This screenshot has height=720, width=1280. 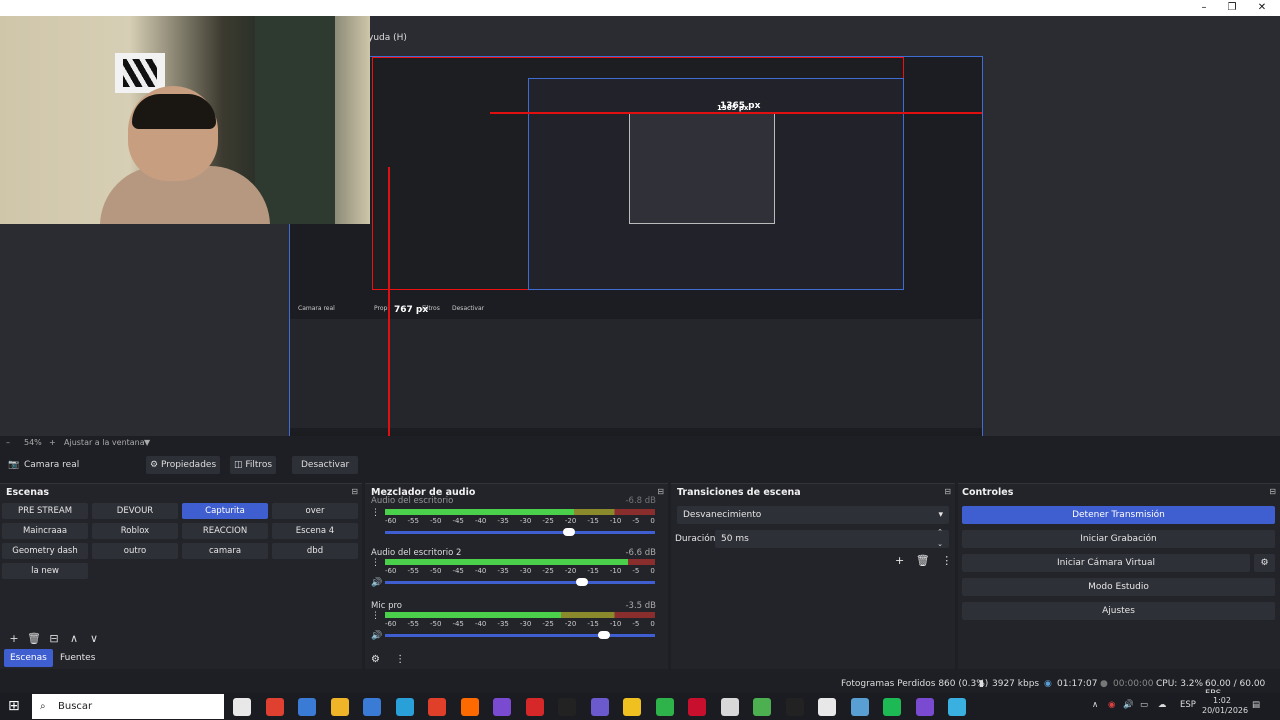 I want to click on scene-geometry-dash: Geometry dash, so click(x=45, y=551).